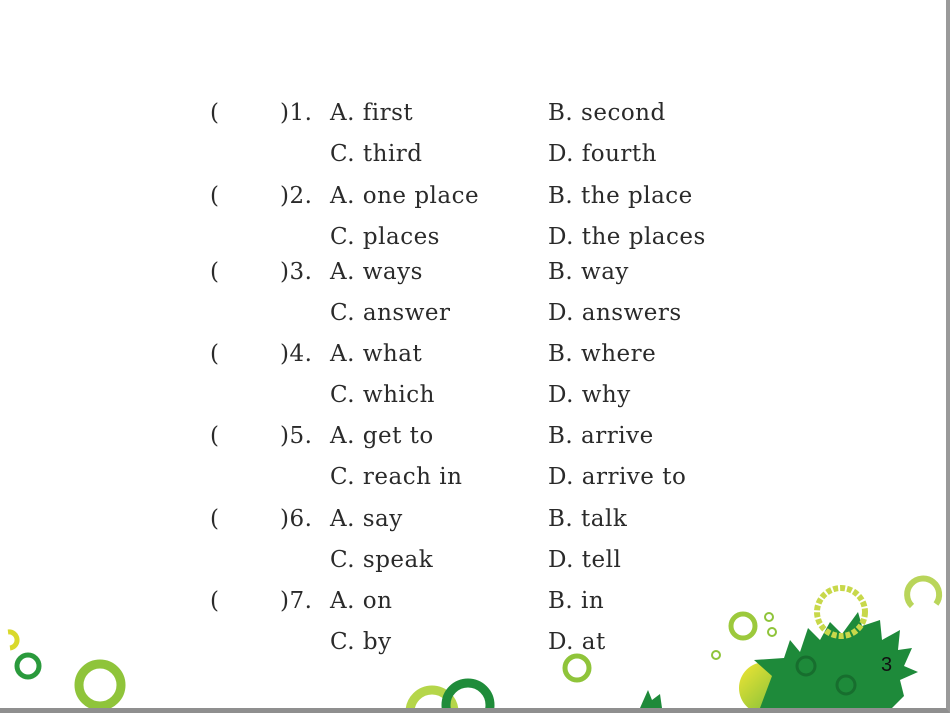 This screenshot has height=713, width=950. Describe the element at coordinates (588, 272) in the screenshot. I see `option-b: B. way` at that location.